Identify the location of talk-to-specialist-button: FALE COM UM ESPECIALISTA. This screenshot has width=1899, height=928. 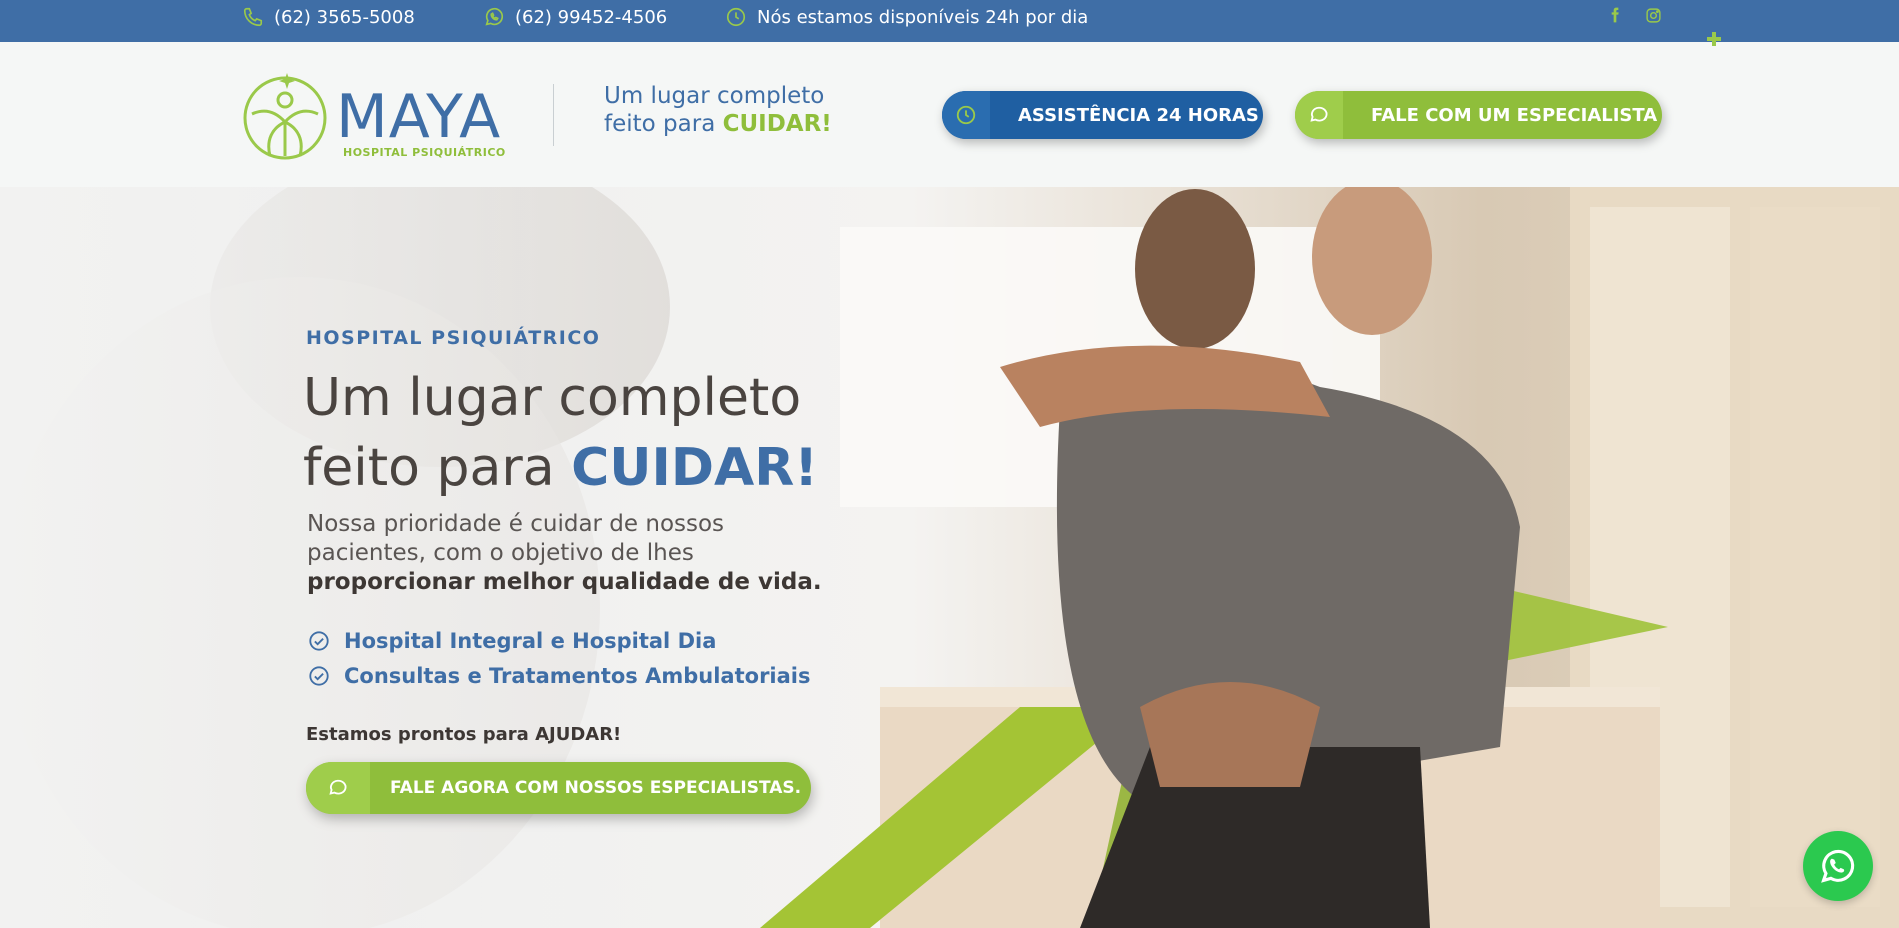
(1478, 115).